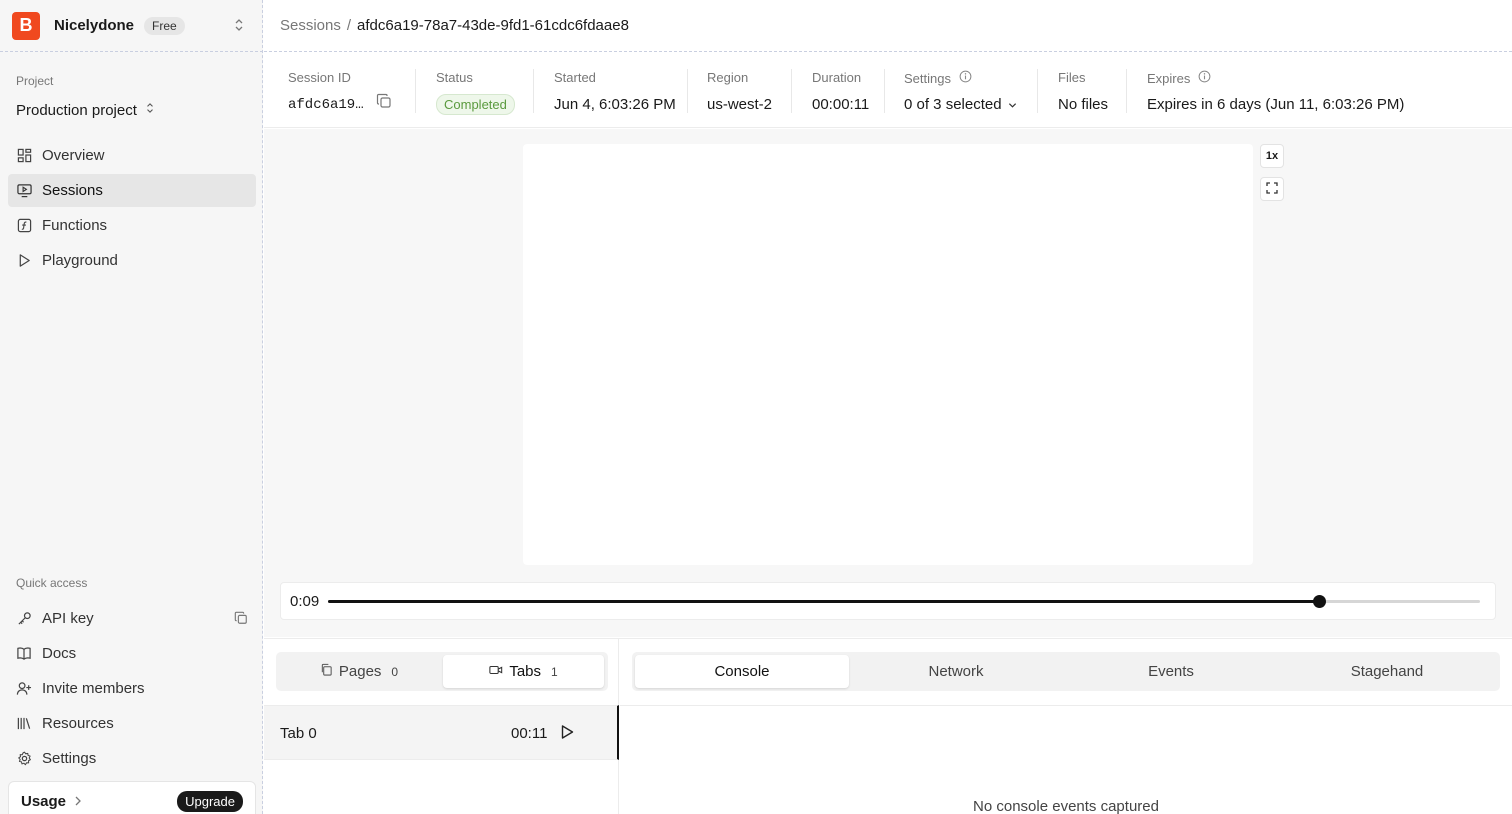 This screenshot has height=814, width=1512. What do you see at coordinates (72, 190) in the screenshot?
I see `sidebar-item-label: Sessions` at bounding box center [72, 190].